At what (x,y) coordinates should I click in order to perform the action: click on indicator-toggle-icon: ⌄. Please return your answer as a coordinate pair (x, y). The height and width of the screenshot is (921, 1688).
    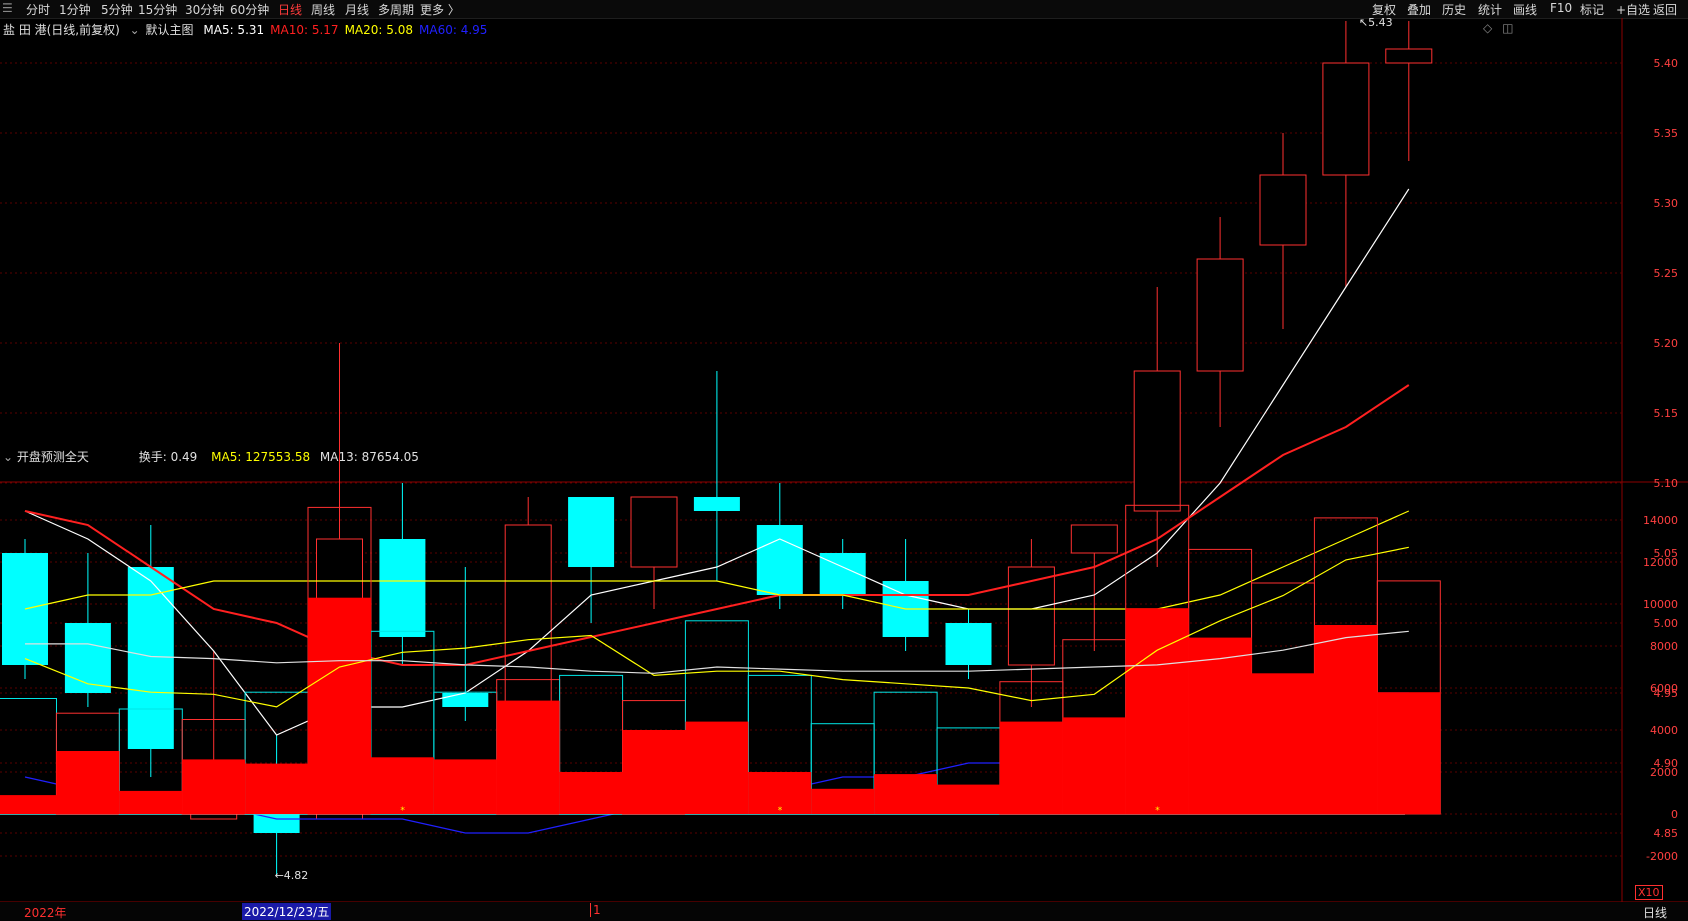
    Looking at the image, I should click on (135, 30).